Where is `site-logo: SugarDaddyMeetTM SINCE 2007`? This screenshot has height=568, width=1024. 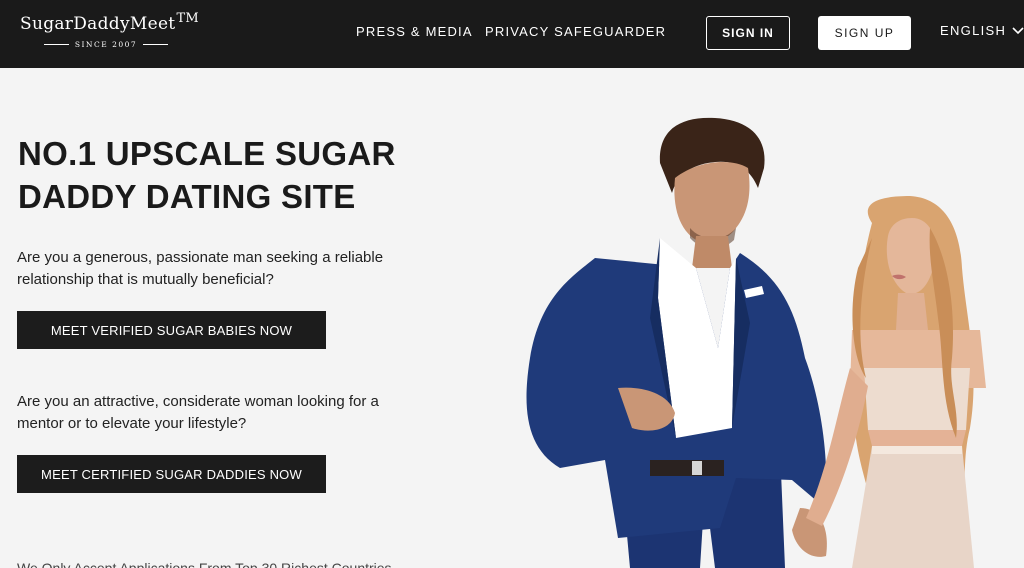 site-logo: SugarDaddyMeetTM SINCE 2007 is located at coordinates (110, 32).